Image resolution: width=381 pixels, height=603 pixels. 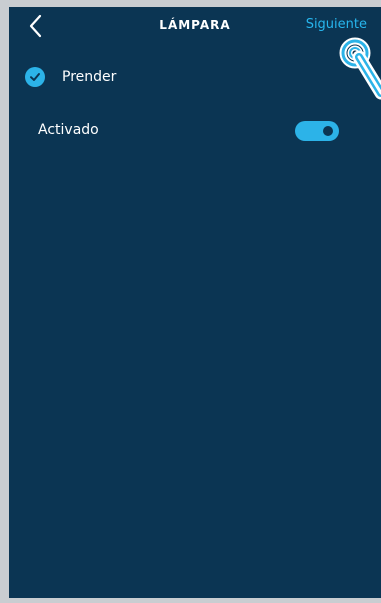 I want to click on tap-hand-icon, so click(x=360, y=68).